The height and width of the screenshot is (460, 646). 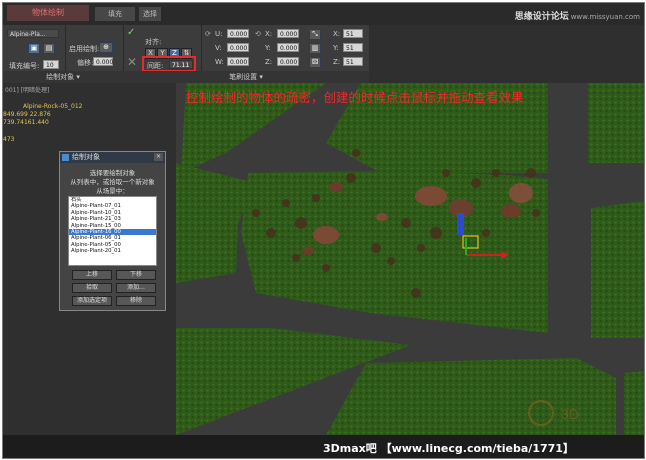 I want to click on ribbon-empty-area, so click(x=506, y=54).